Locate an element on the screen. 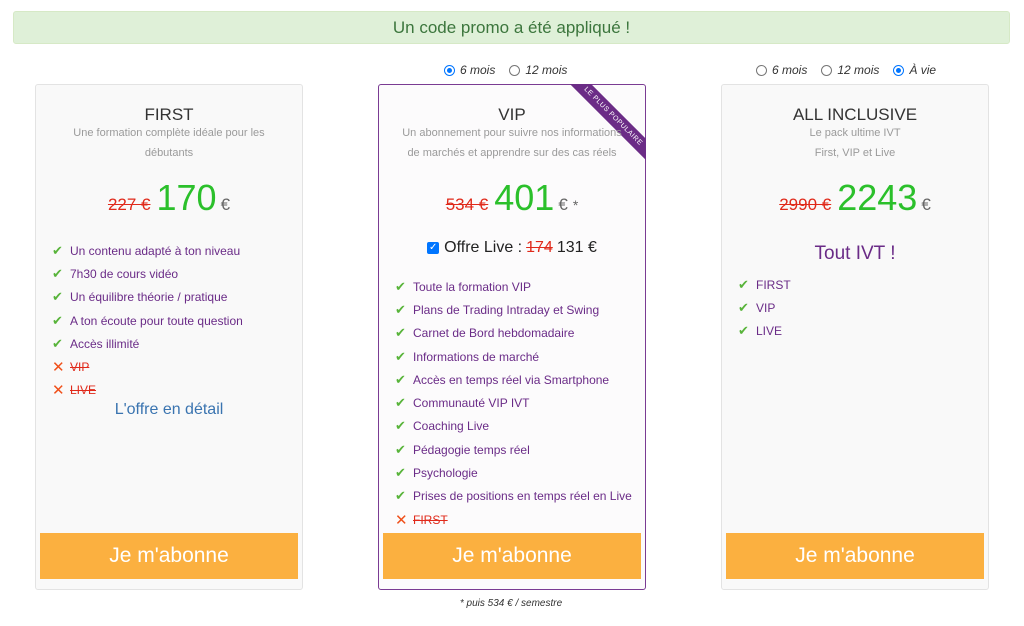  price-row: 2990 € 2243 € is located at coordinates (855, 198).